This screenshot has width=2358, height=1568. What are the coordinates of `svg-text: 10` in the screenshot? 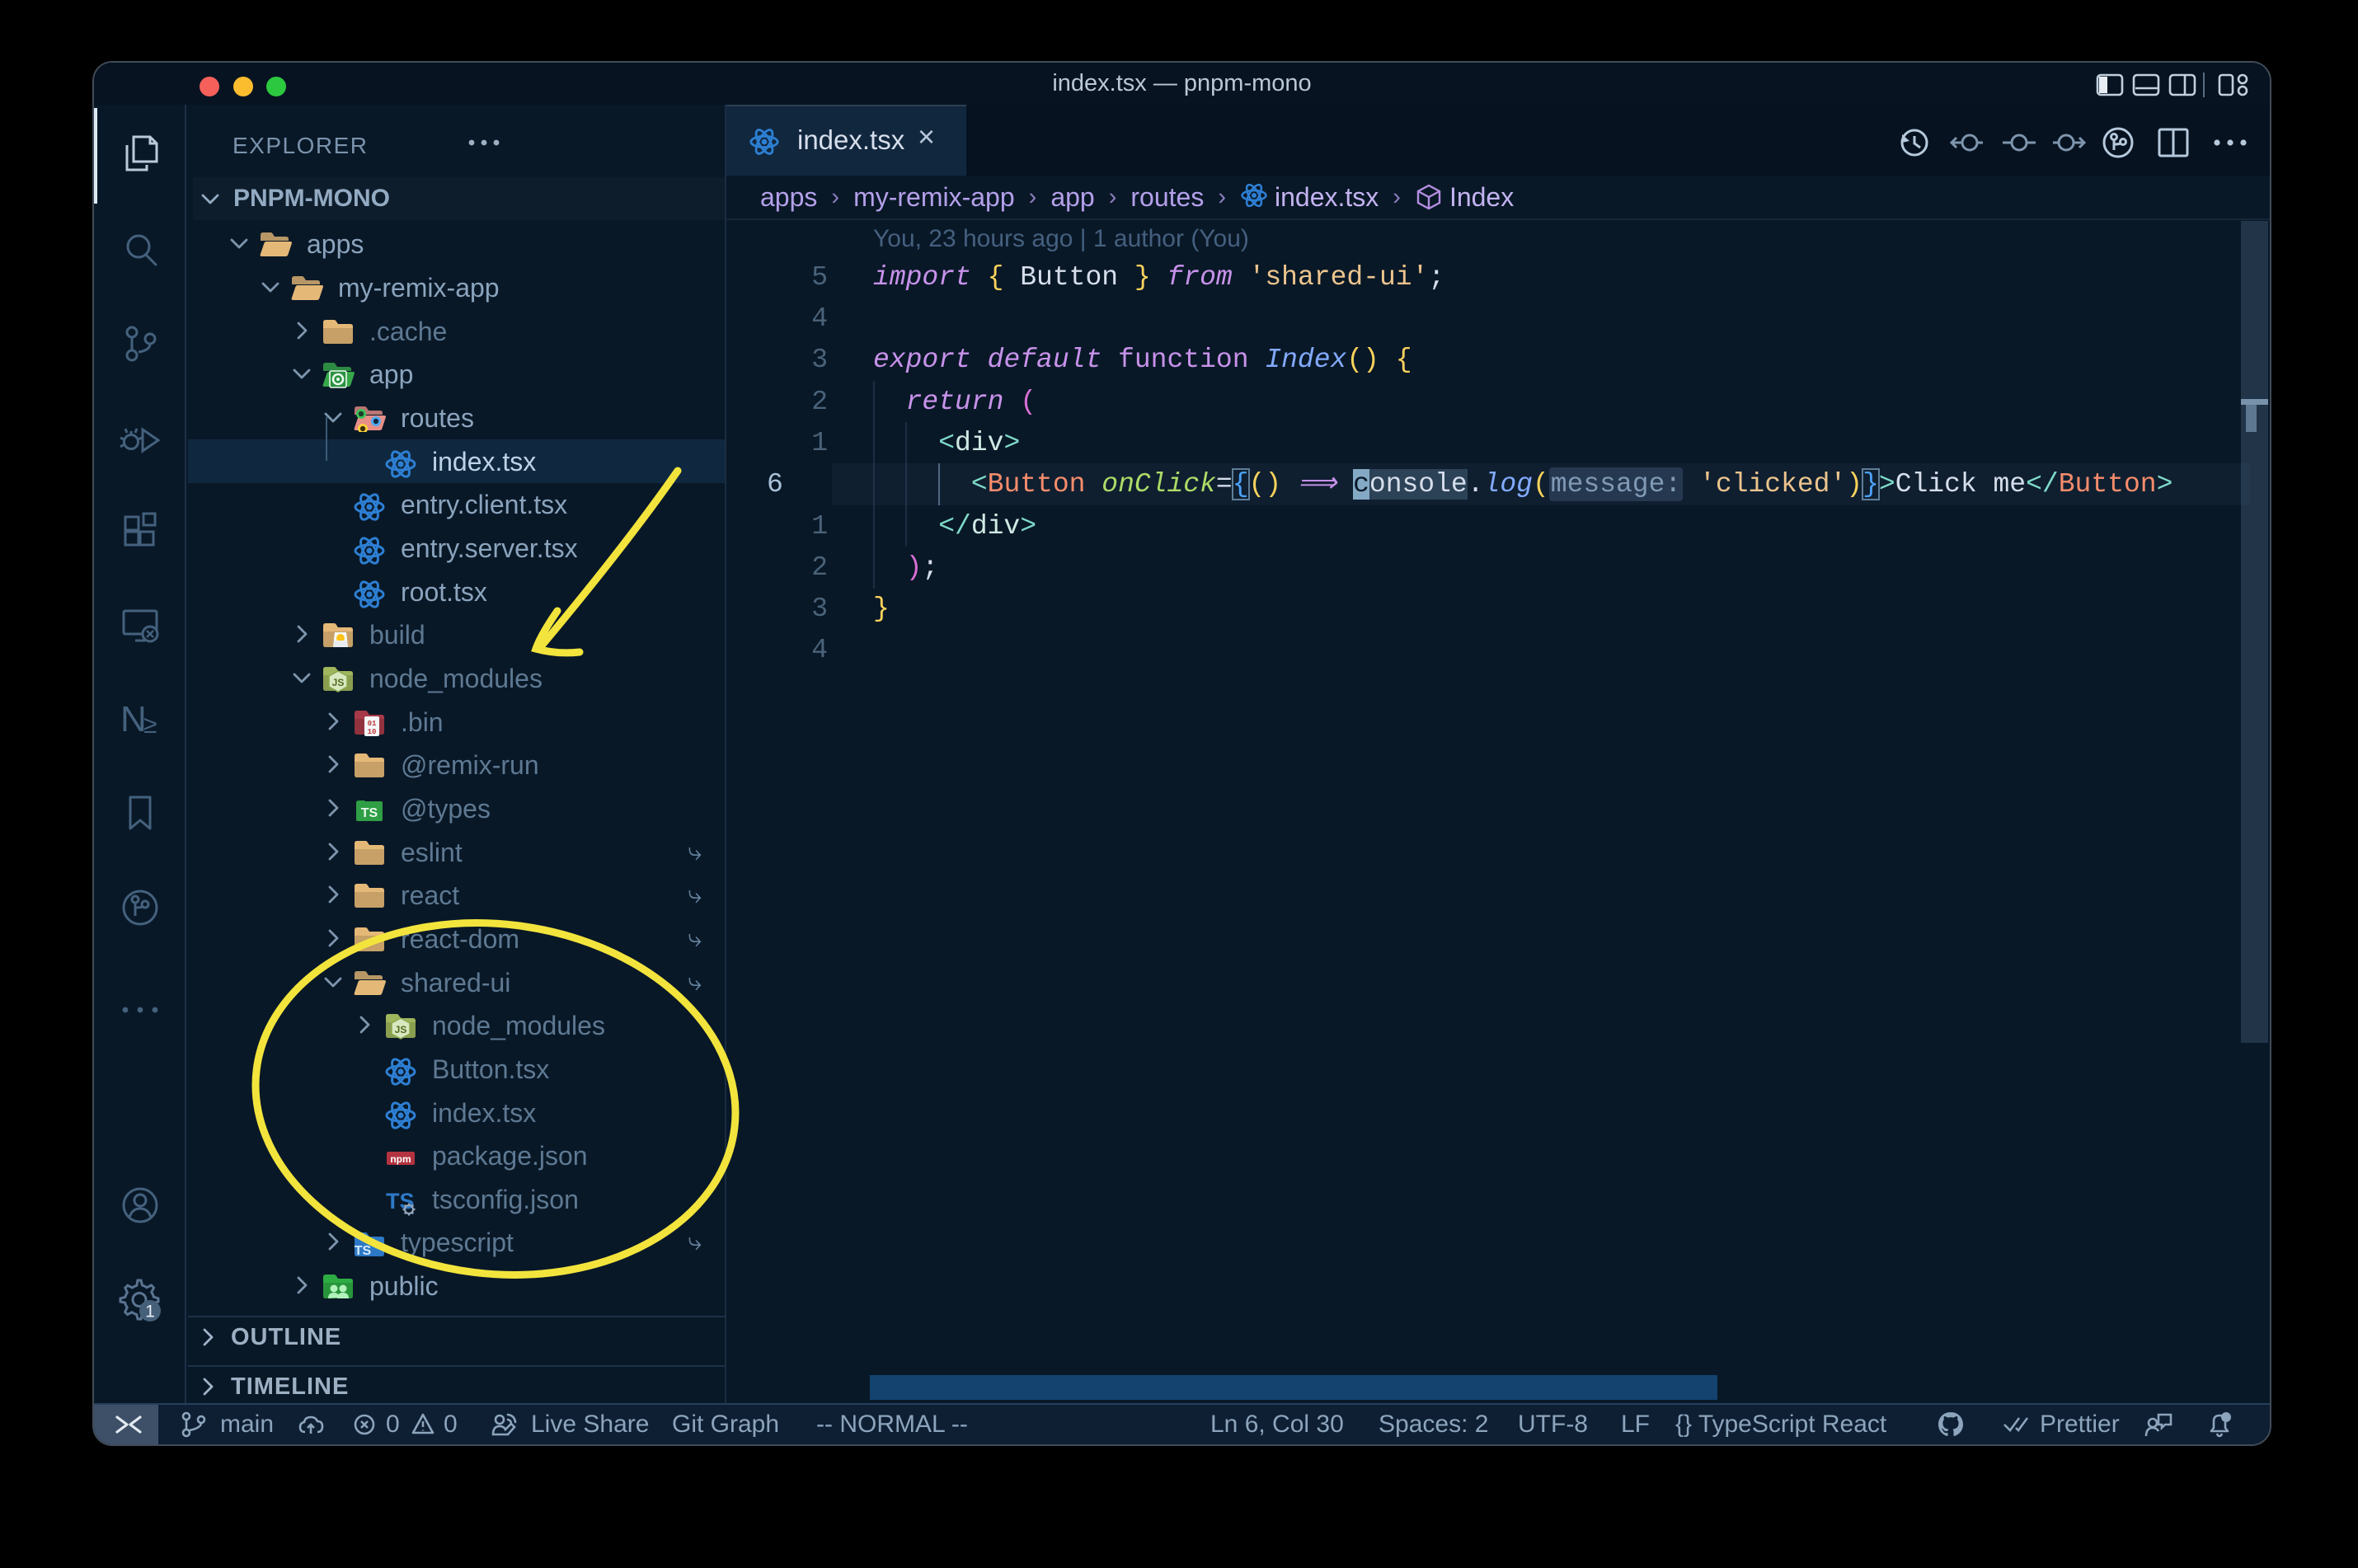 It's located at (373, 732).